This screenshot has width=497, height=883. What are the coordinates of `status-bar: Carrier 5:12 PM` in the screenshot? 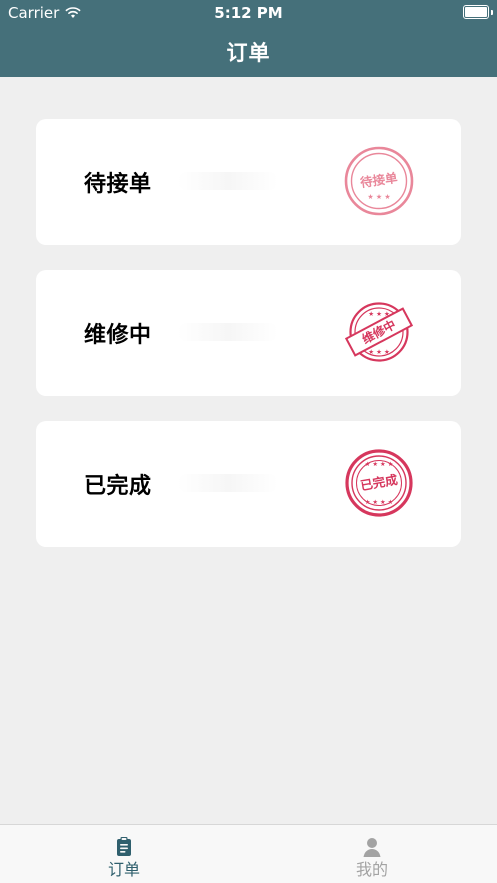 It's located at (248, 13).